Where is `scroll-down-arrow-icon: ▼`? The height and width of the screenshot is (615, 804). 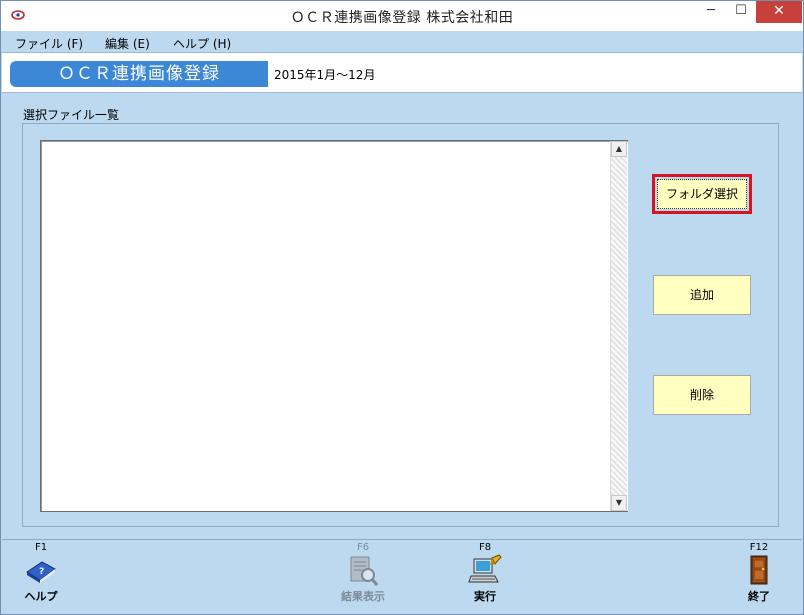 scroll-down-arrow-icon: ▼ is located at coordinates (619, 503).